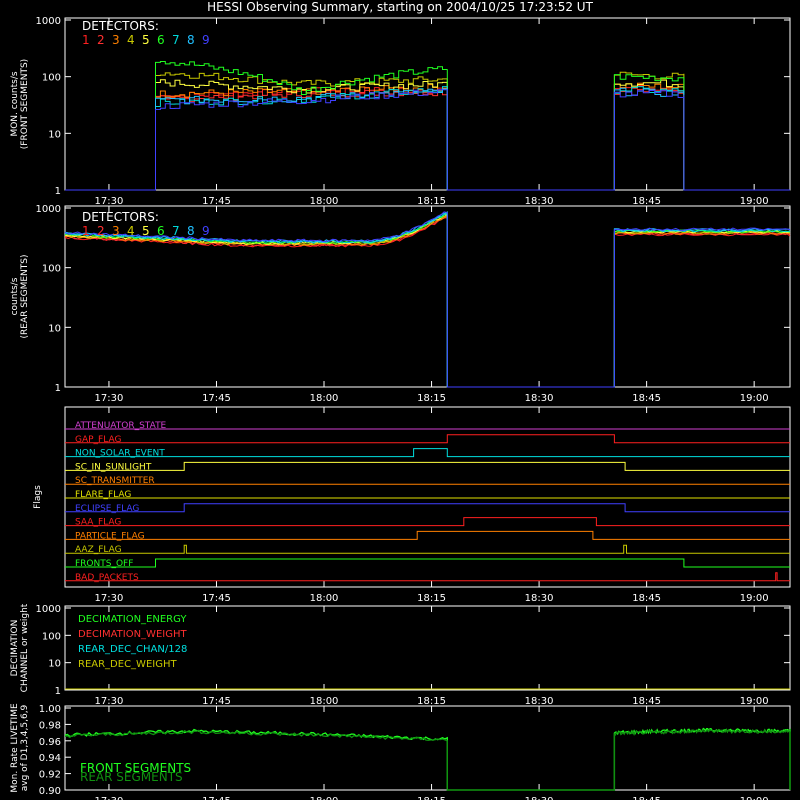 The height and width of the screenshot is (800, 800). Describe the element at coordinates (132, 649) in the screenshot. I see `decimation-legend-entry: REAR_DEC_CHAN/128` at that location.